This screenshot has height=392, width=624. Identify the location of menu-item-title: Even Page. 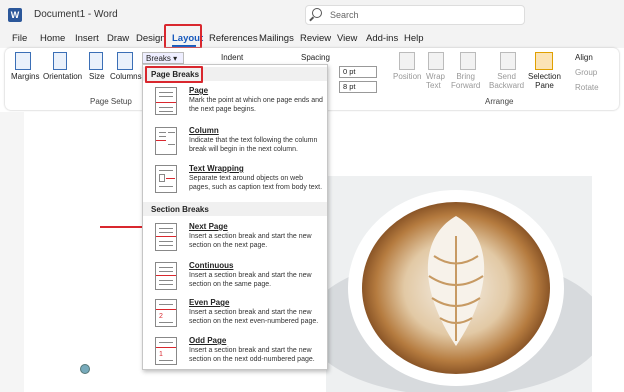
(209, 302).